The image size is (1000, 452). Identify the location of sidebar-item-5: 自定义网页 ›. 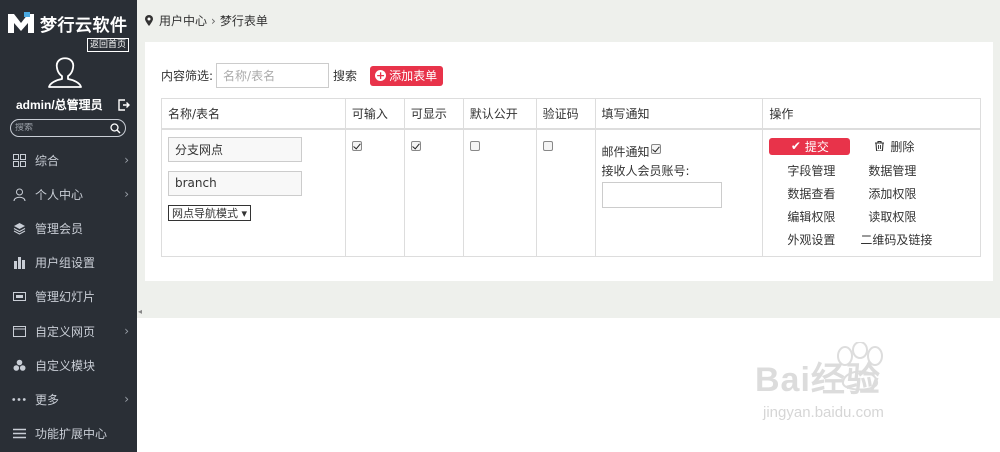
(68, 331).